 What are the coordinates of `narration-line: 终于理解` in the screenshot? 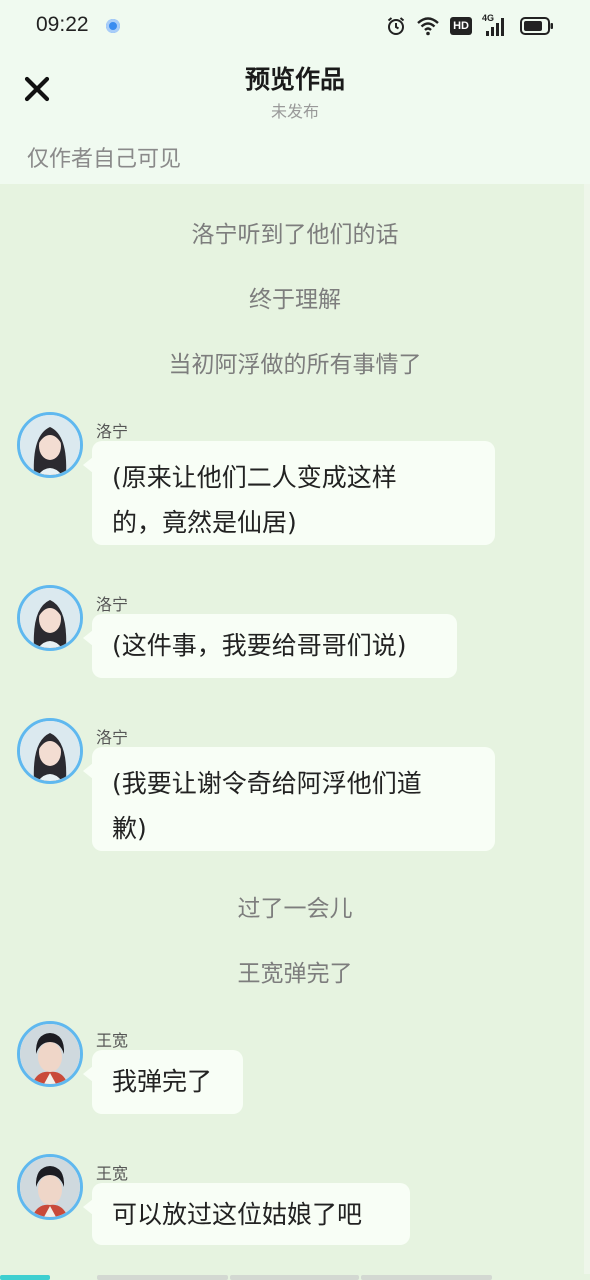 It's located at (295, 300).